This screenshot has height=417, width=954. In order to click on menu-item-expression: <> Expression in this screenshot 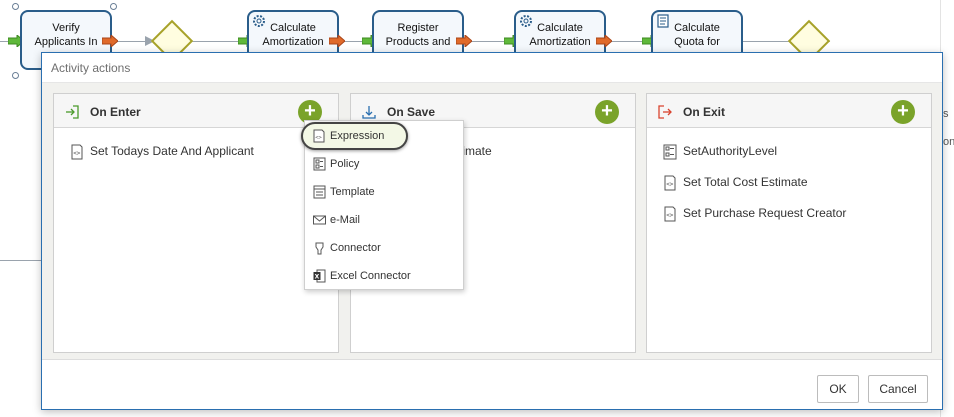, I will do `click(354, 136)`.